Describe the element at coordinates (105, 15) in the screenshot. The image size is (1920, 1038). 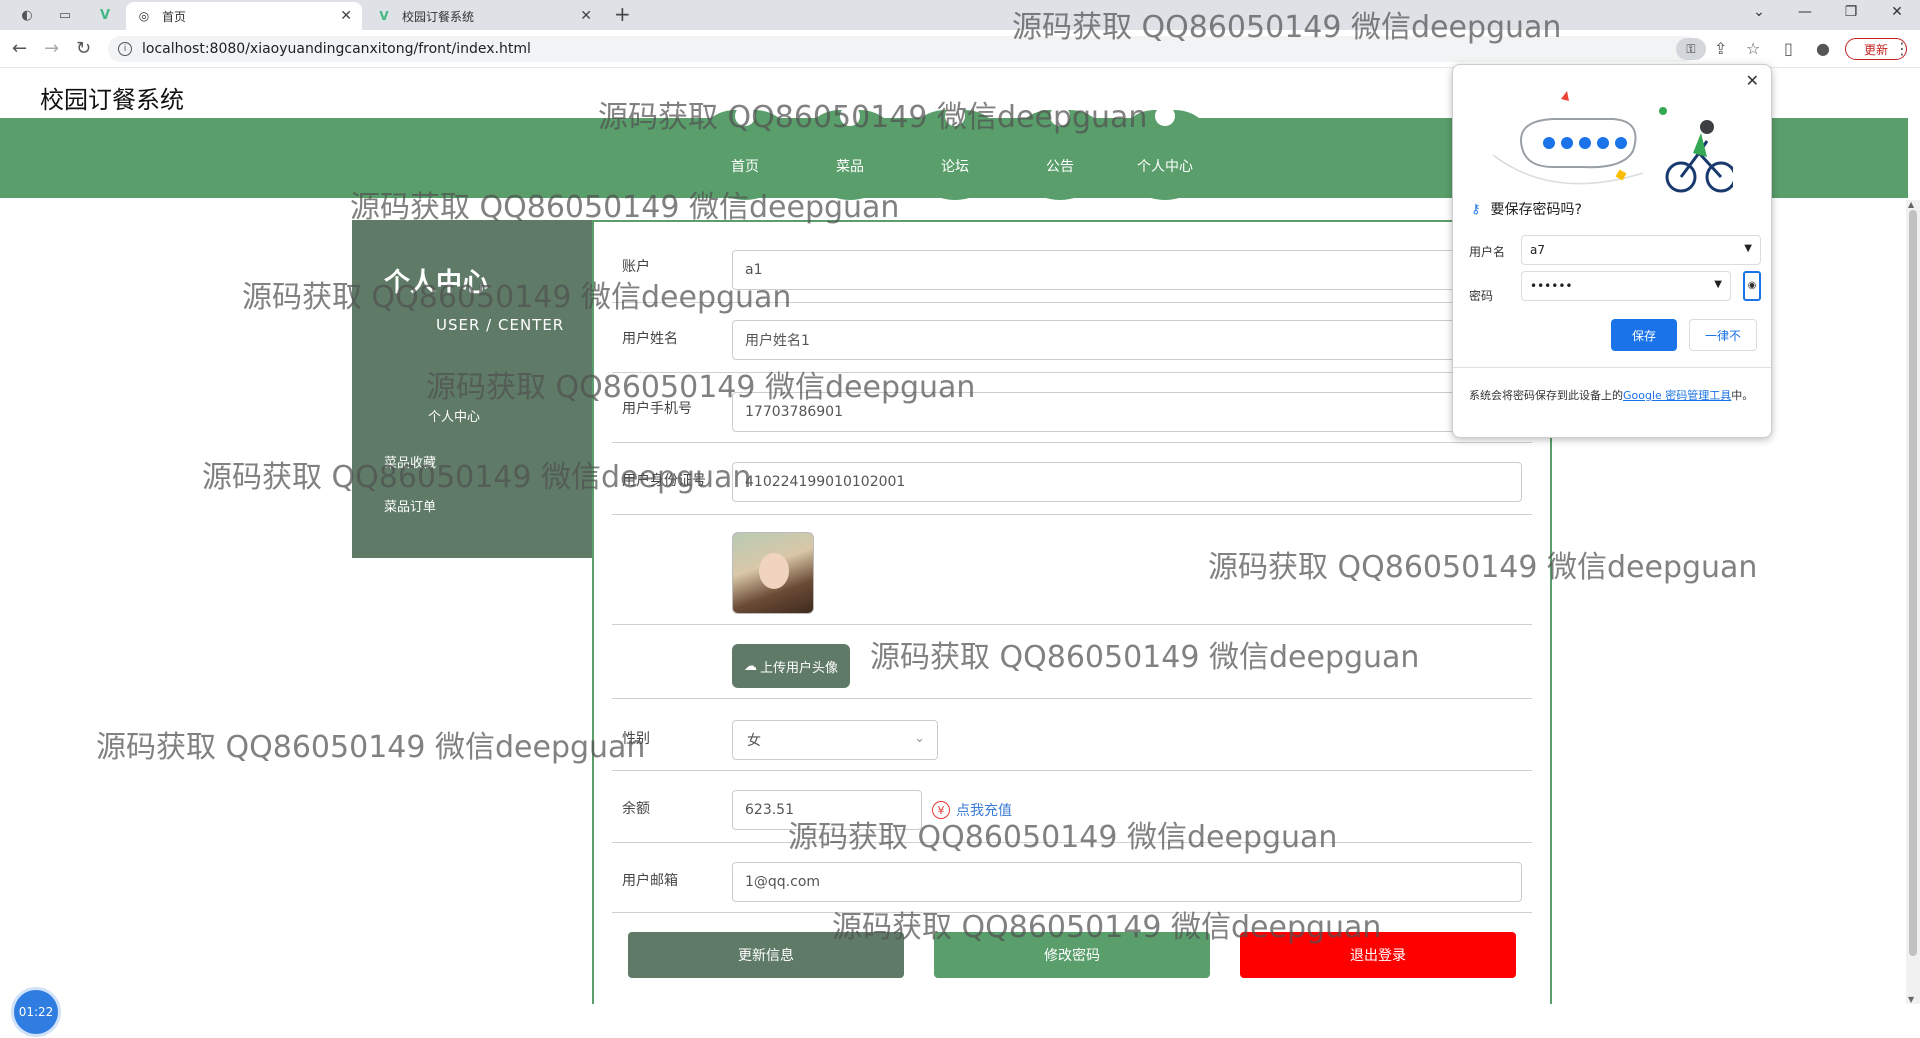
I see `vue-tab-icon: V` at that location.